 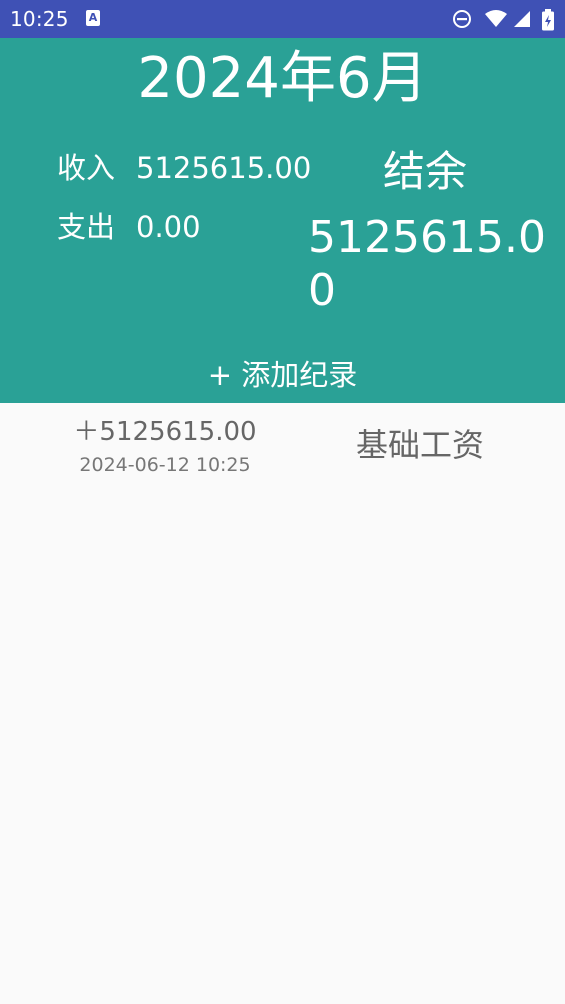 I want to click on income-label: 收入, so click(x=86, y=168).